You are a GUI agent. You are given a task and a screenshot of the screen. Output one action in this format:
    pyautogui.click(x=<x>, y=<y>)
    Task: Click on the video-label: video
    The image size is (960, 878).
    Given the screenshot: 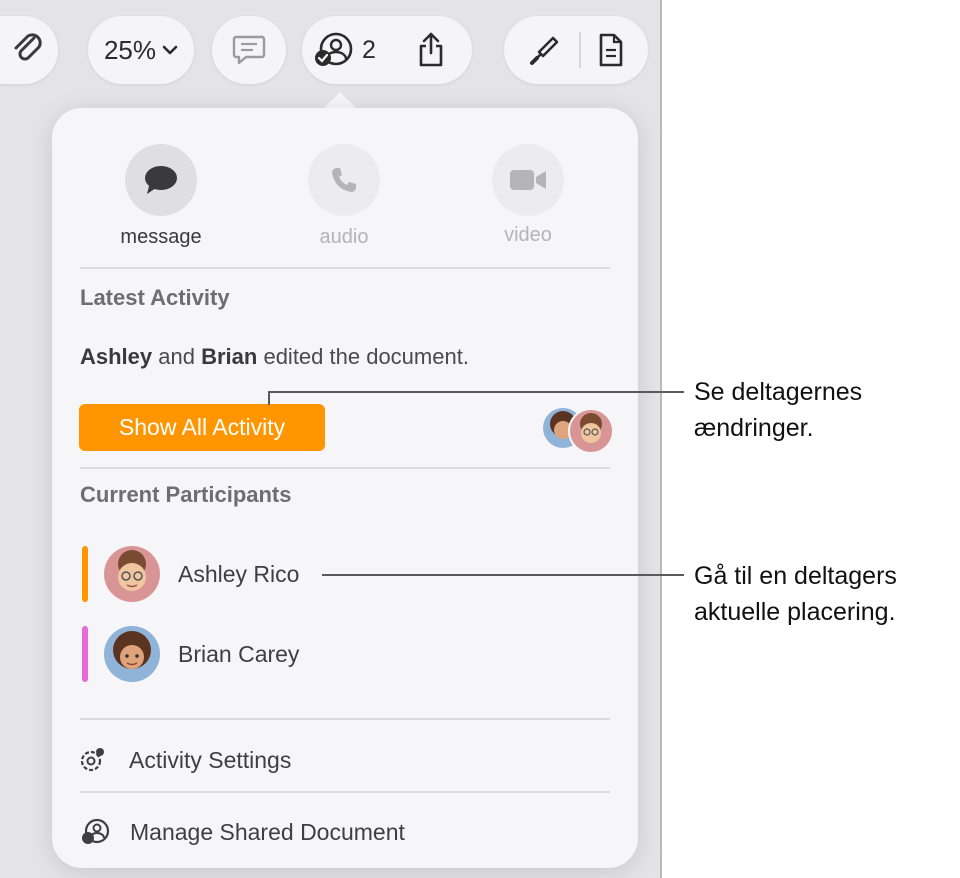 What is the action you would take?
    pyautogui.click(x=528, y=235)
    